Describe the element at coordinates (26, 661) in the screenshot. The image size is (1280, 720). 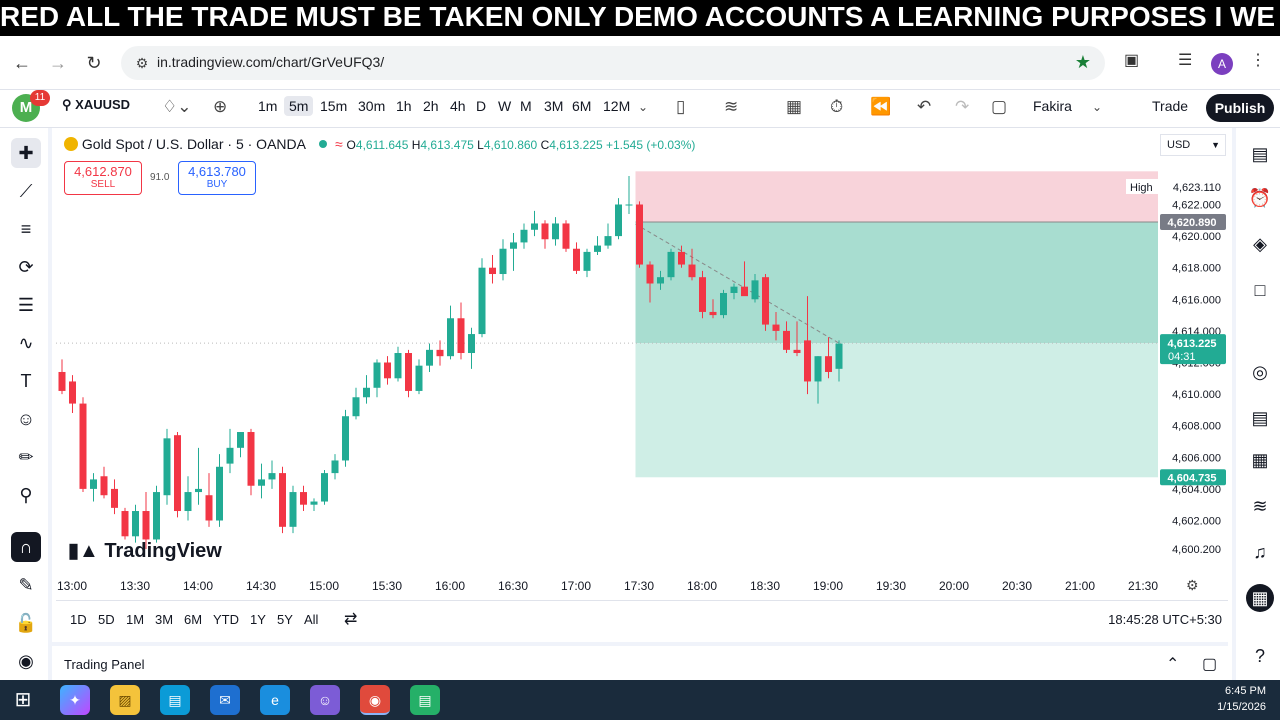
I see `eye-icon: ◉` at that location.